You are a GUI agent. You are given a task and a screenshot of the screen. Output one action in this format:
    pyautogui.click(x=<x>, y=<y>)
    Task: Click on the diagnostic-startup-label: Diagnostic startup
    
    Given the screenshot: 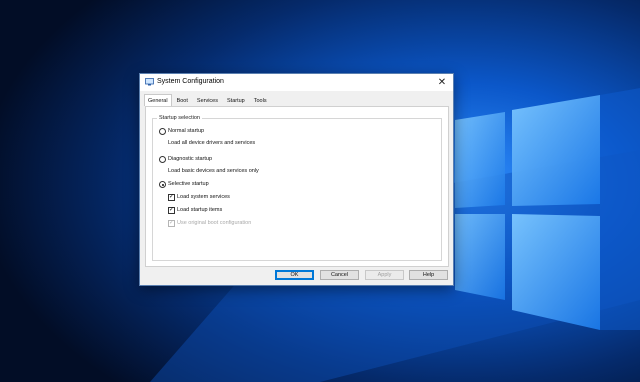 What is the action you would take?
    pyautogui.click(x=190, y=159)
    